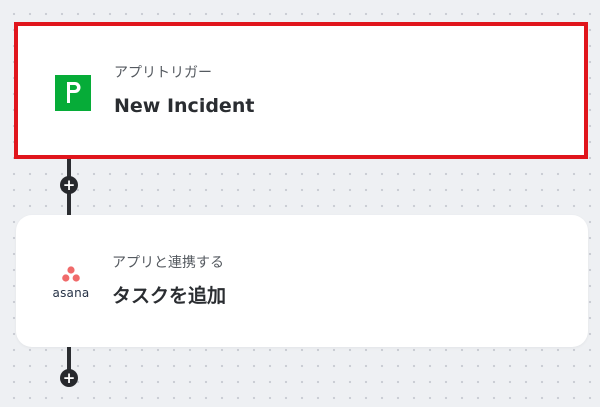 This screenshot has height=407, width=600. Describe the element at coordinates (73, 93) in the screenshot. I see `pagerduty-icon` at that location.